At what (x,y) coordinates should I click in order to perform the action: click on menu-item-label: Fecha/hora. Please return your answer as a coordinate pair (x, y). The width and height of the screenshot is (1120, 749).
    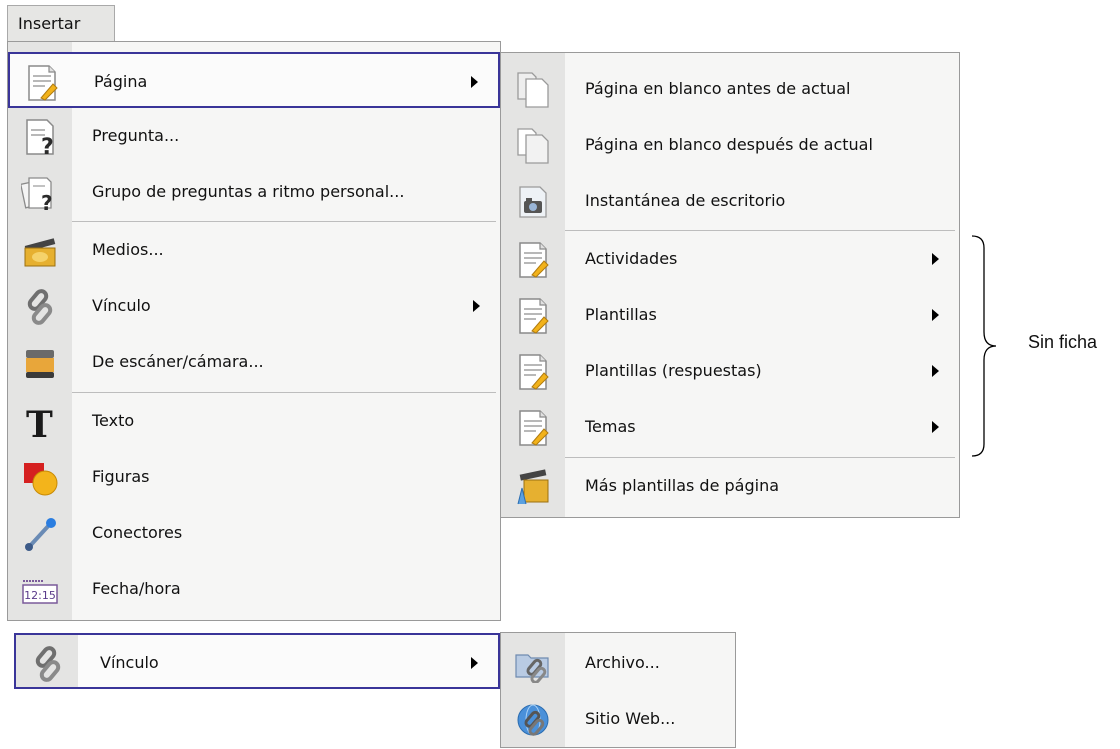
    Looking at the image, I should click on (136, 588).